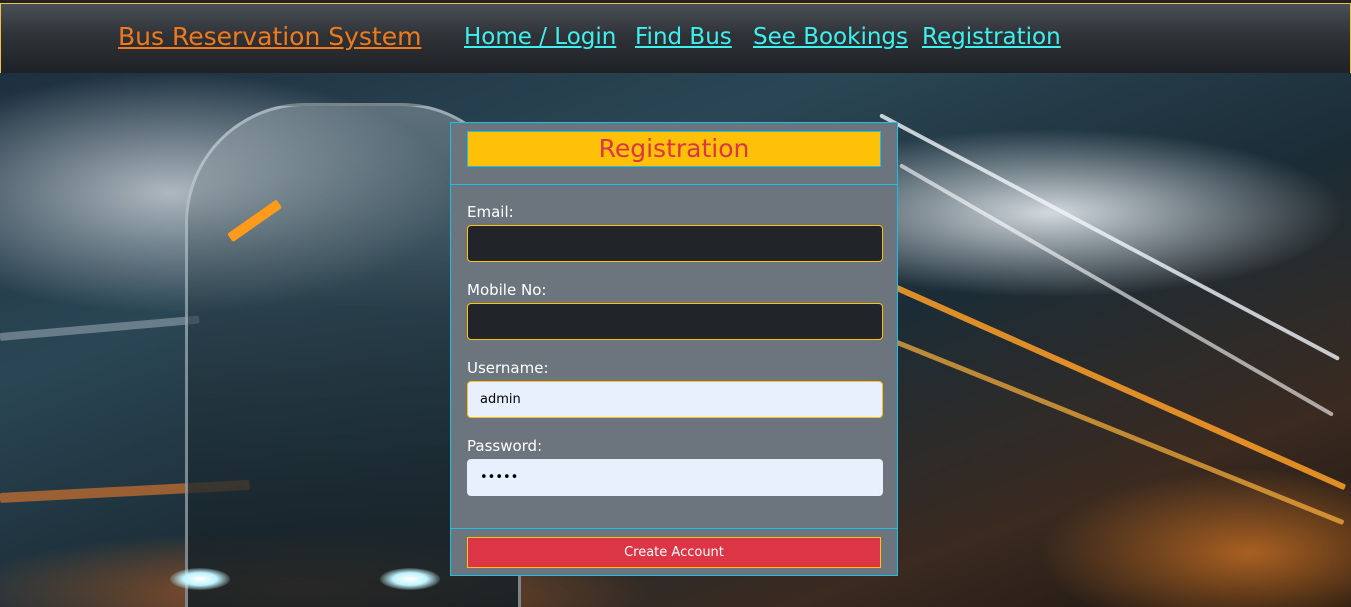 The width and height of the screenshot is (1351, 607). I want to click on password-label: Password:, so click(505, 446).